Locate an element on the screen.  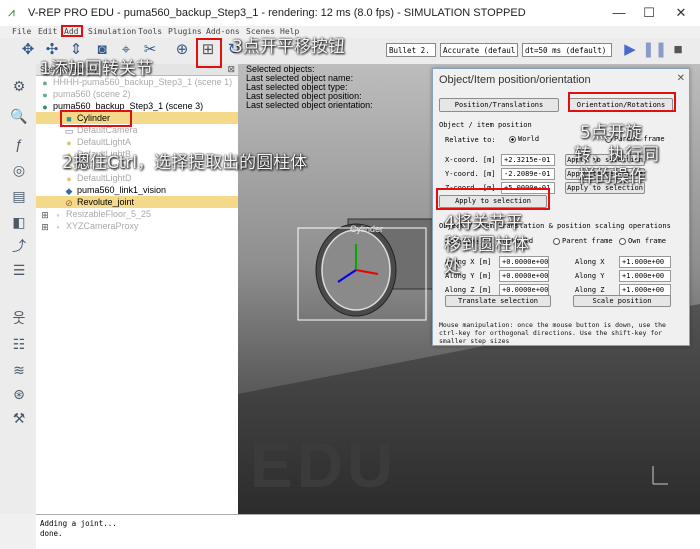
pause-icon: ❚❚ is located at coordinates (654, 50).